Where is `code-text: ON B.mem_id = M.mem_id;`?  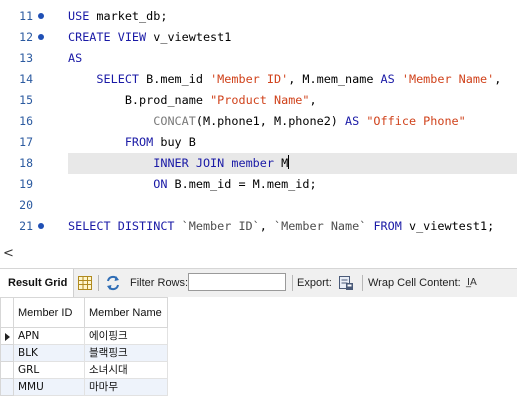
code-text: ON B.mem_id = M.mem_id; is located at coordinates (192, 184).